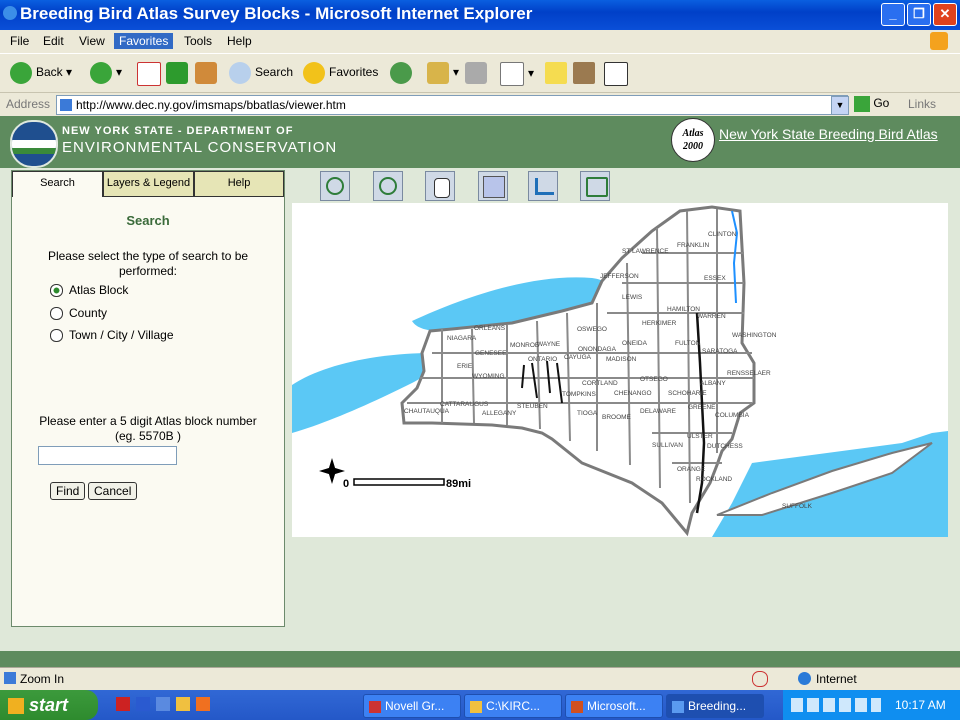 This screenshot has height=720, width=960. Describe the element at coordinates (440, 186) in the screenshot. I see `pan-tool` at that location.